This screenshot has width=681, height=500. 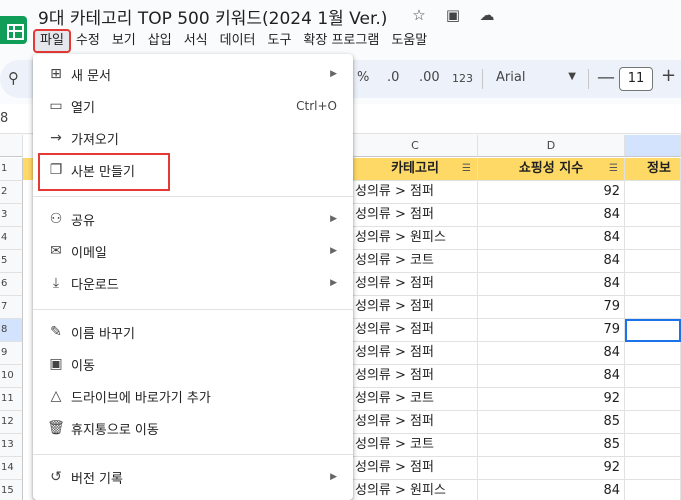 What do you see at coordinates (4, 118) in the screenshot?
I see `name-box: 8` at bounding box center [4, 118].